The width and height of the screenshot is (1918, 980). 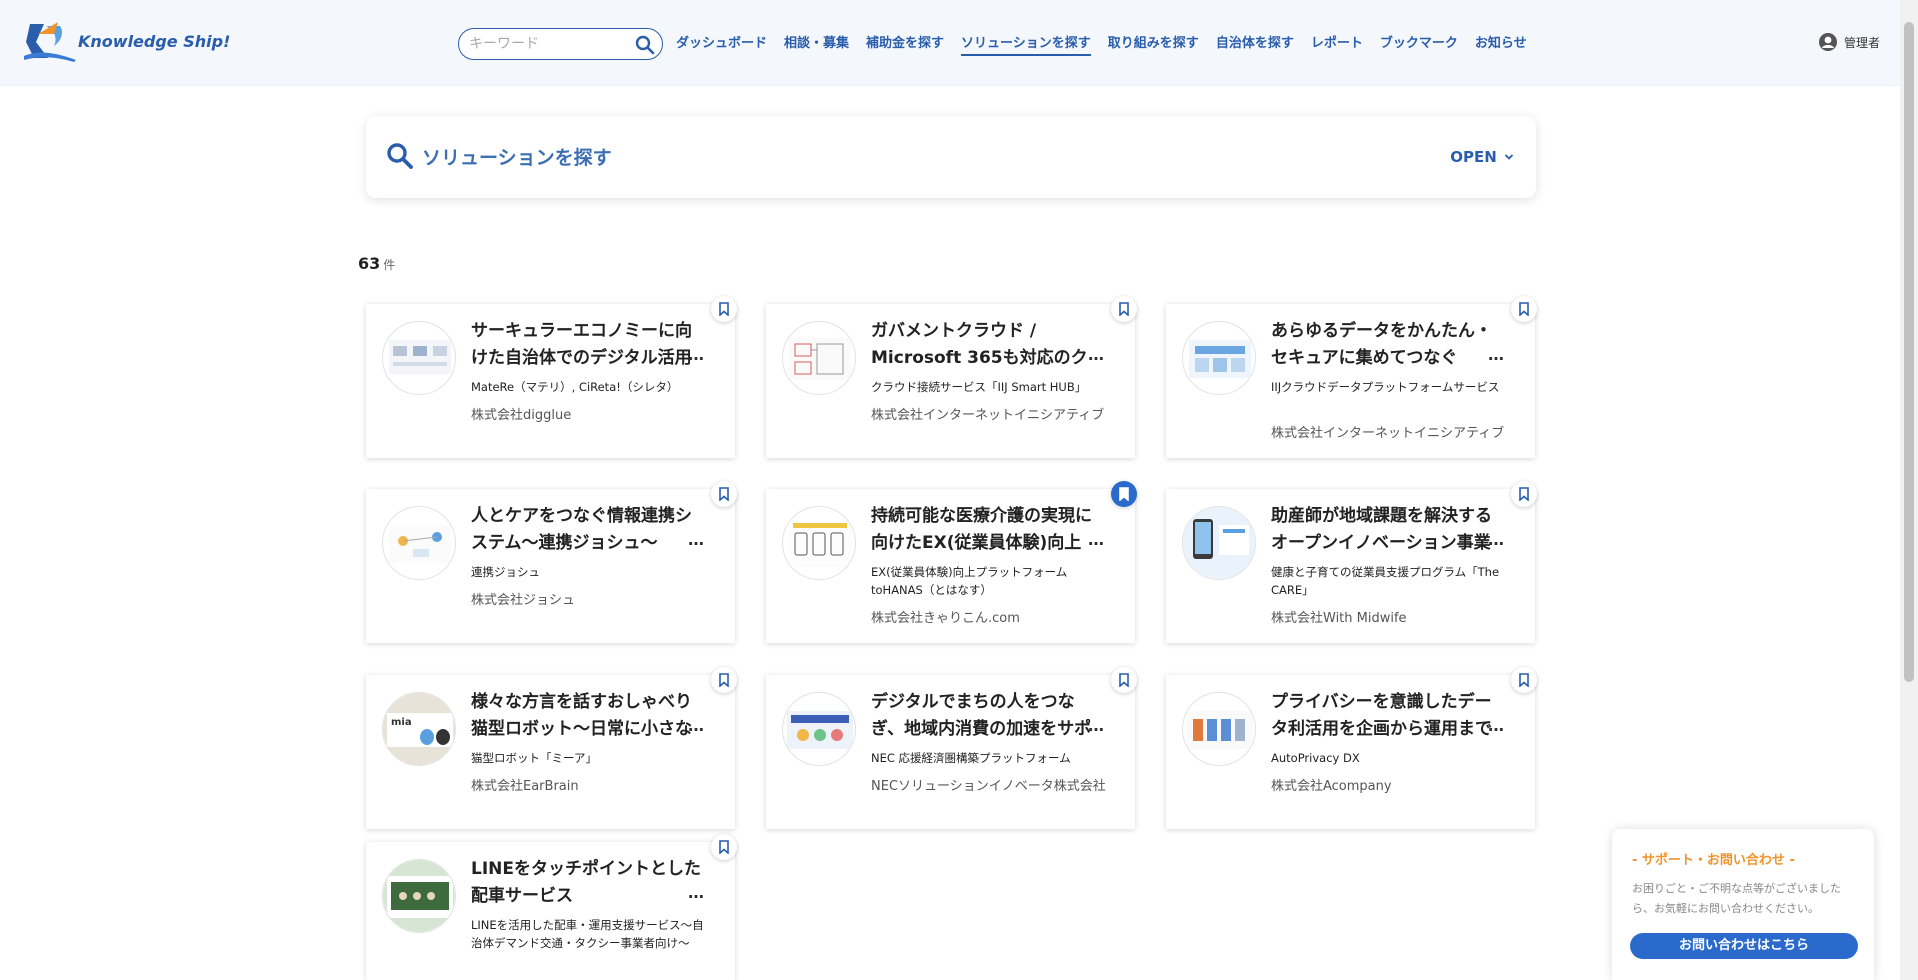 What do you see at coordinates (1026, 44) in the screenshot?
I see `nav-solutions: ソリューションを探す` at bounding box center [1026, 44].